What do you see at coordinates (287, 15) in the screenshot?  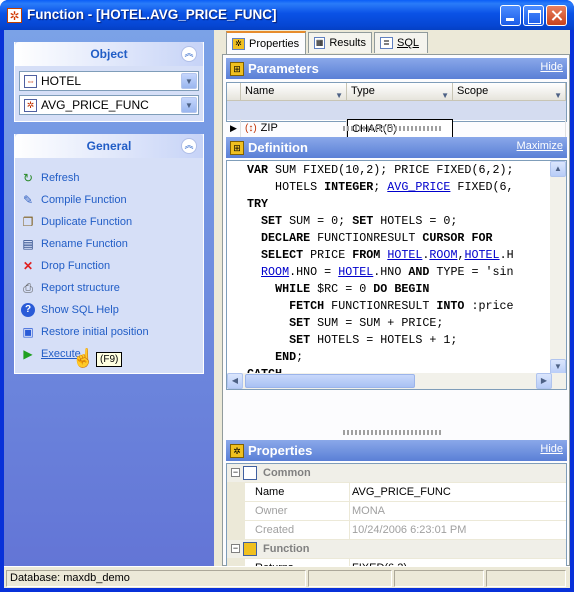 I see `title-bar: ✲ Function - [HOTEL.AVG_PRICE_FUNC]` at bounding box center [287, 15].